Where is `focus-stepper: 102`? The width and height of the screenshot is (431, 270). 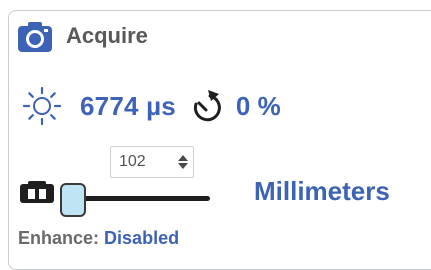
focus-stepper: 102 is located at coordinates (152, 162).